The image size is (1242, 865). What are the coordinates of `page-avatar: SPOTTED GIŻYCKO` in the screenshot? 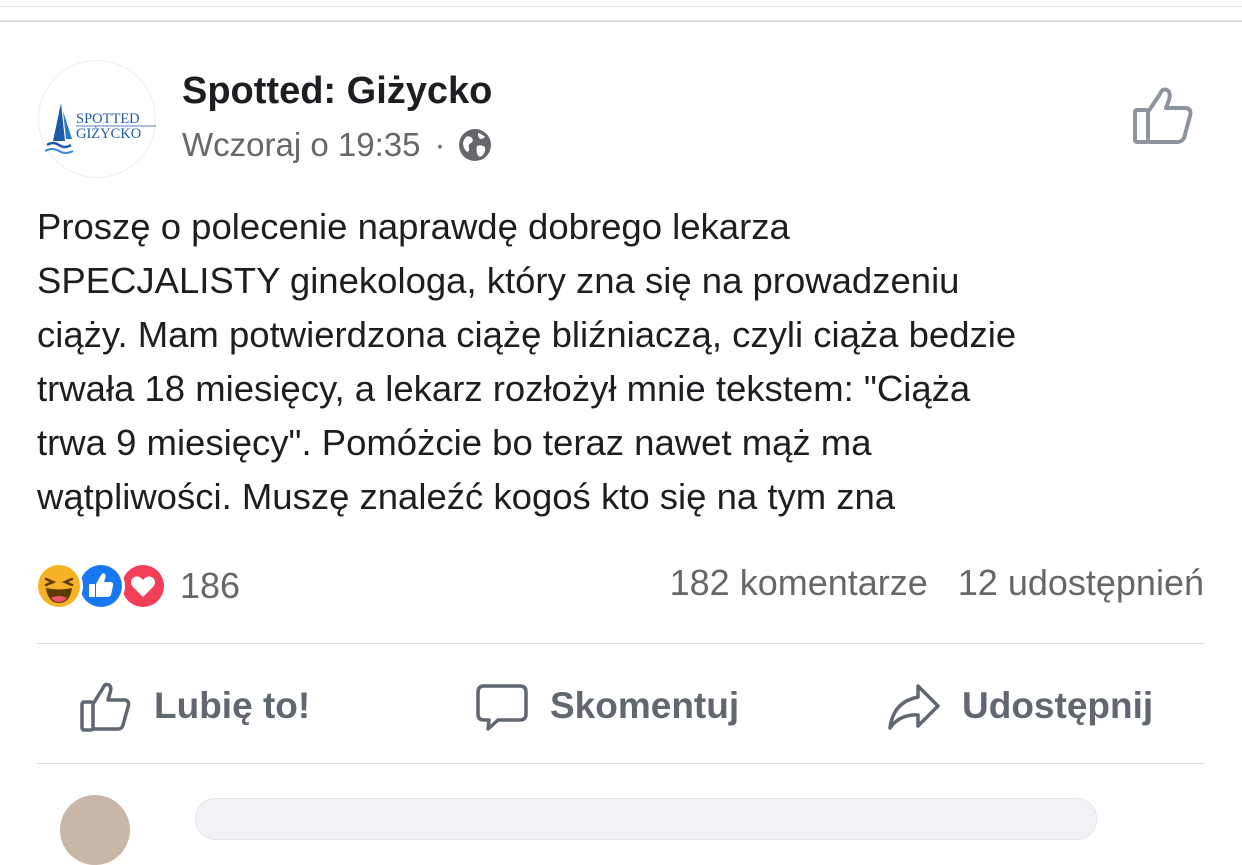 It's located at (97, 119).